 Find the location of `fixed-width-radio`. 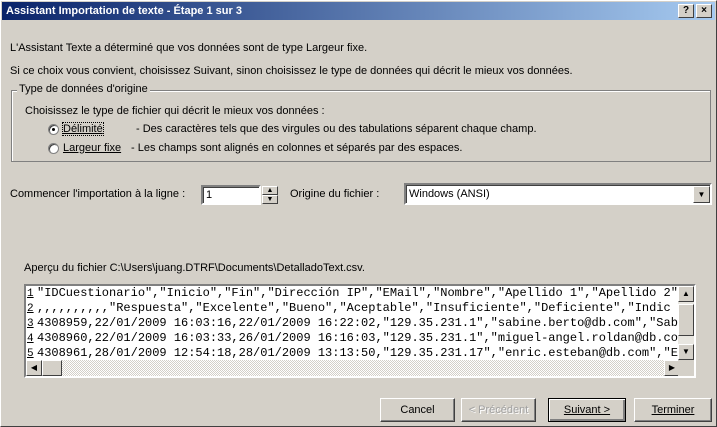

fixed-width-radio is located at coordinates (53, 148).